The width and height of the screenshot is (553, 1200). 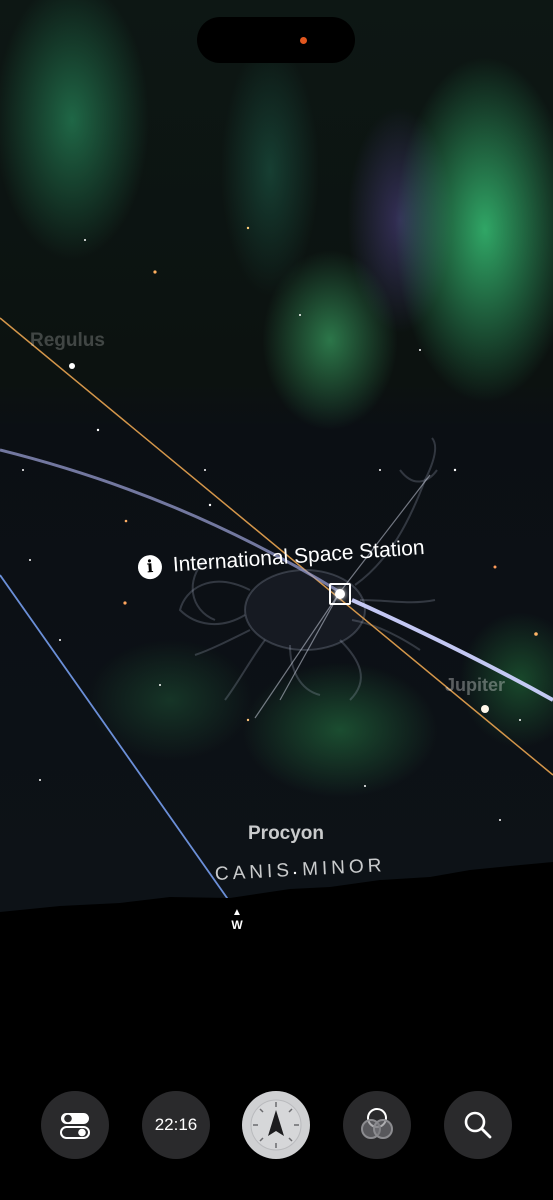 What do you see at coordinates (237, 925) in the screenshot?
I see `direction-label: W` at bounding box center [237, 925].